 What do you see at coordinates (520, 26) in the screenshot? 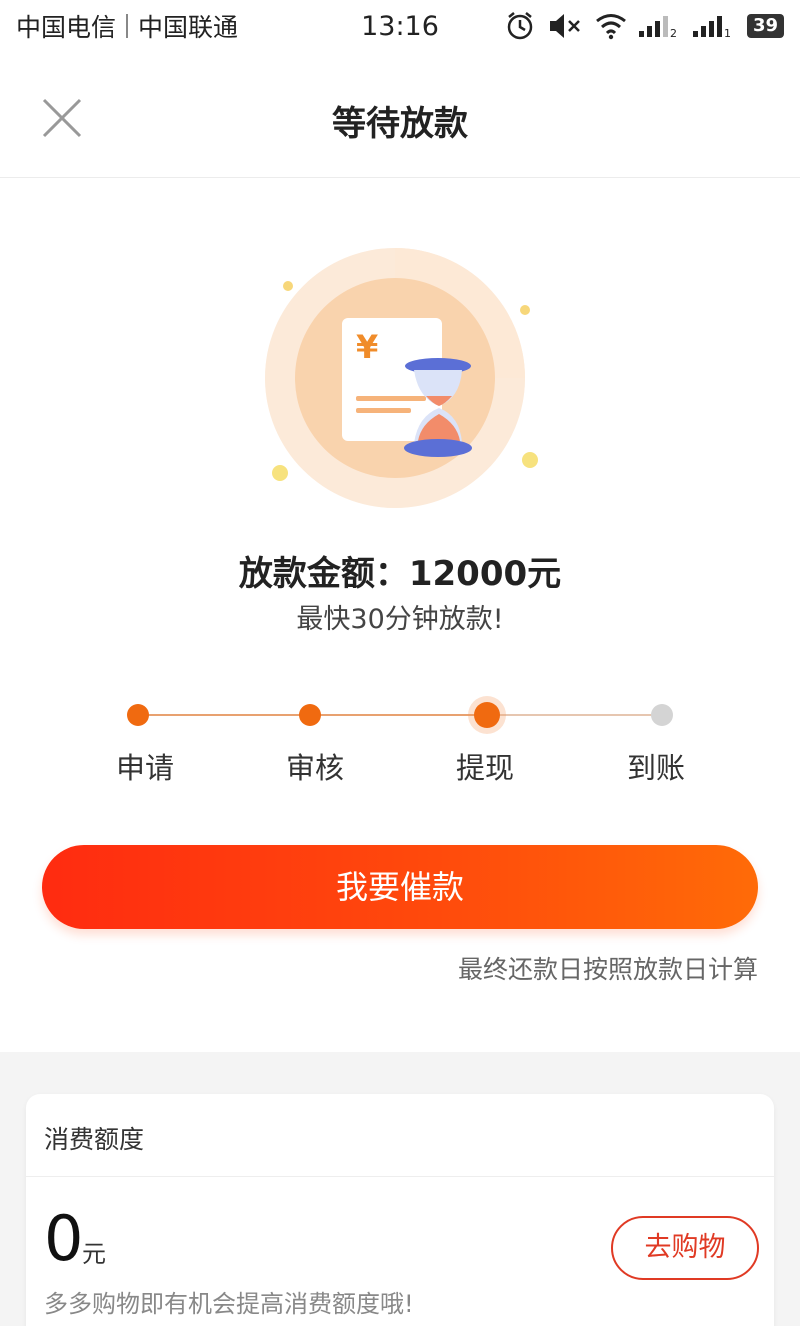
I see `alarm-icon` at bounding box center [520, 26].